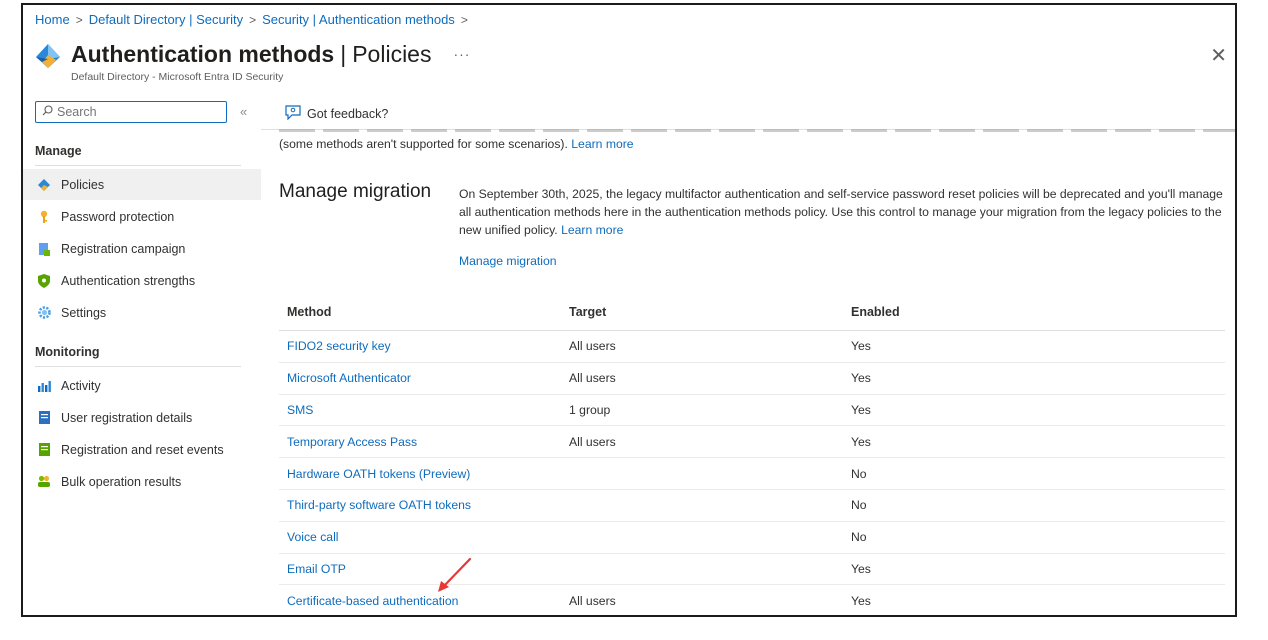  I want to click on feedback-button: Got feedback?, so click(336, 114).